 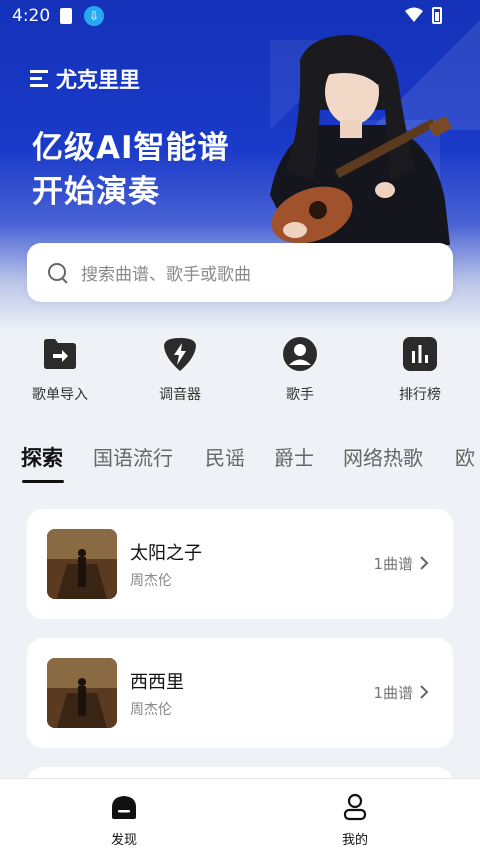 I want to click on status-time: 4:20, so click(x=31, y=16).